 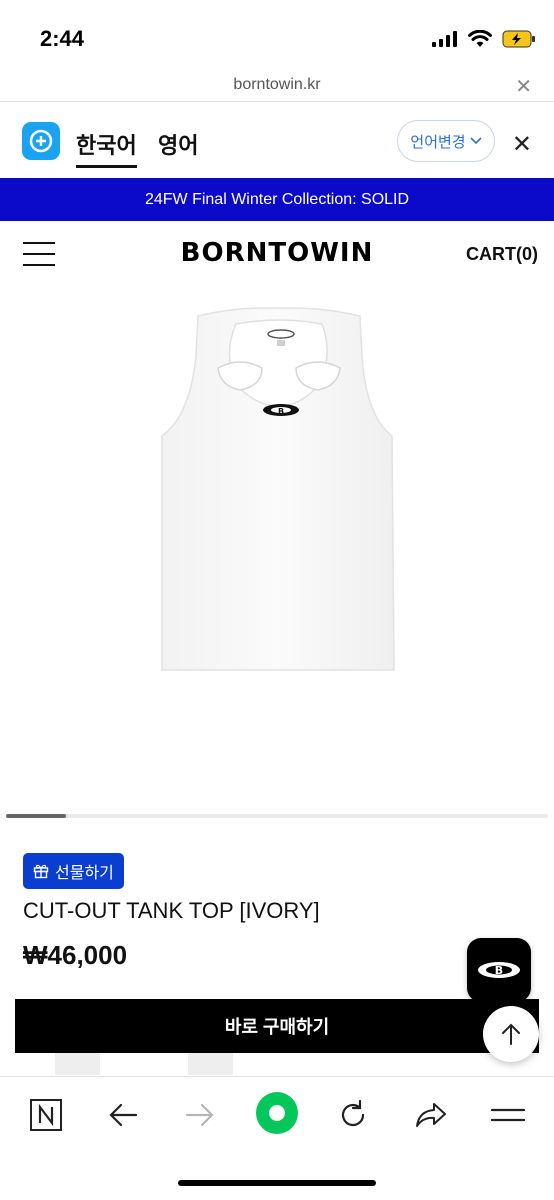 I want to click on back-arrow-icon, so click(x=123, y=1115).